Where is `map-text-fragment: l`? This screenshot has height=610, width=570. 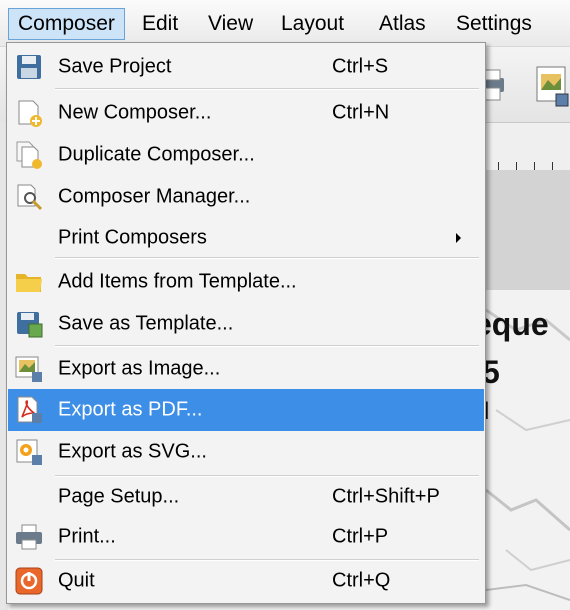
map-text-fragment: l is located at coordinates (488, 411).